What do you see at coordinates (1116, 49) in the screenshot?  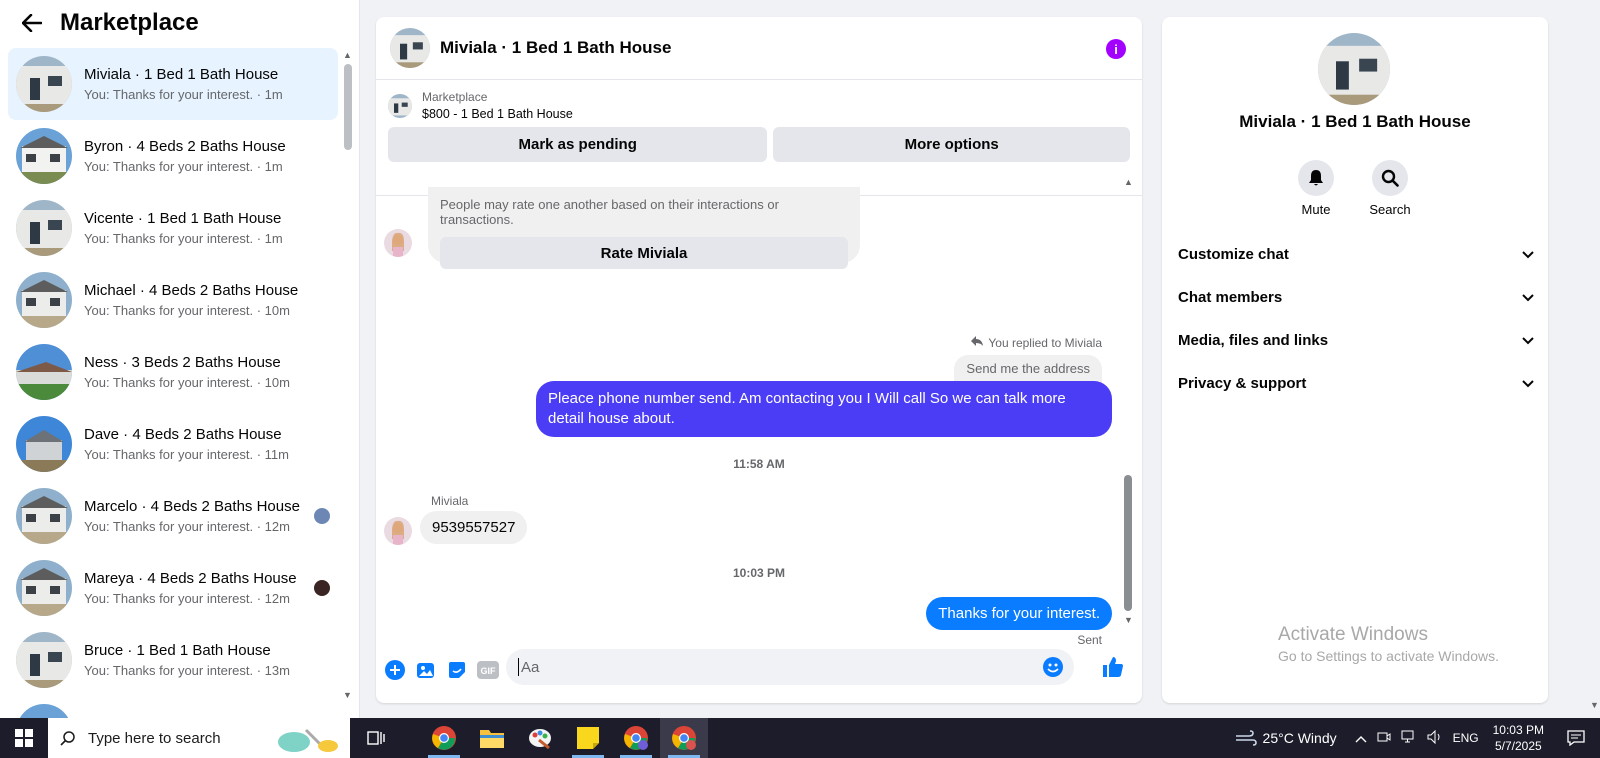 I see `info-icon: i` at bounding box center [1116, 49].